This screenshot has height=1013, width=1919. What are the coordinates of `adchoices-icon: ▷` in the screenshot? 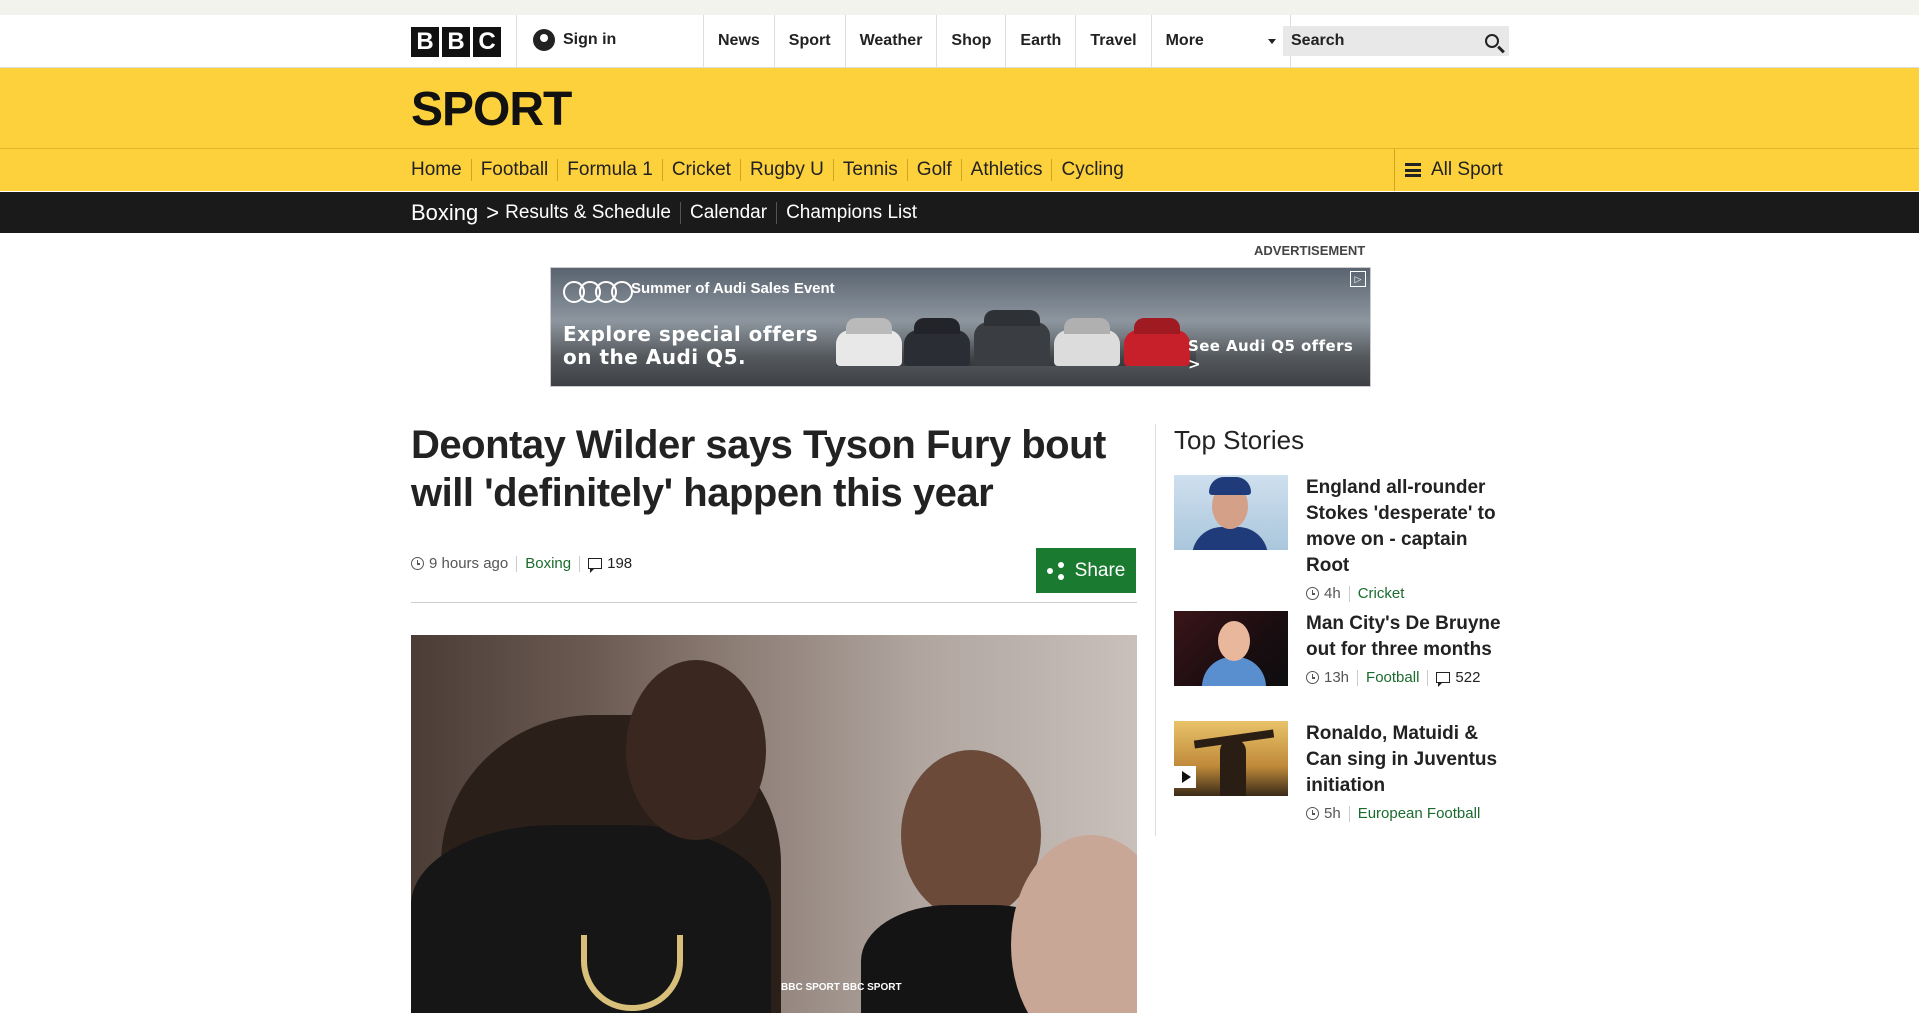 It's located at (1358, 279).